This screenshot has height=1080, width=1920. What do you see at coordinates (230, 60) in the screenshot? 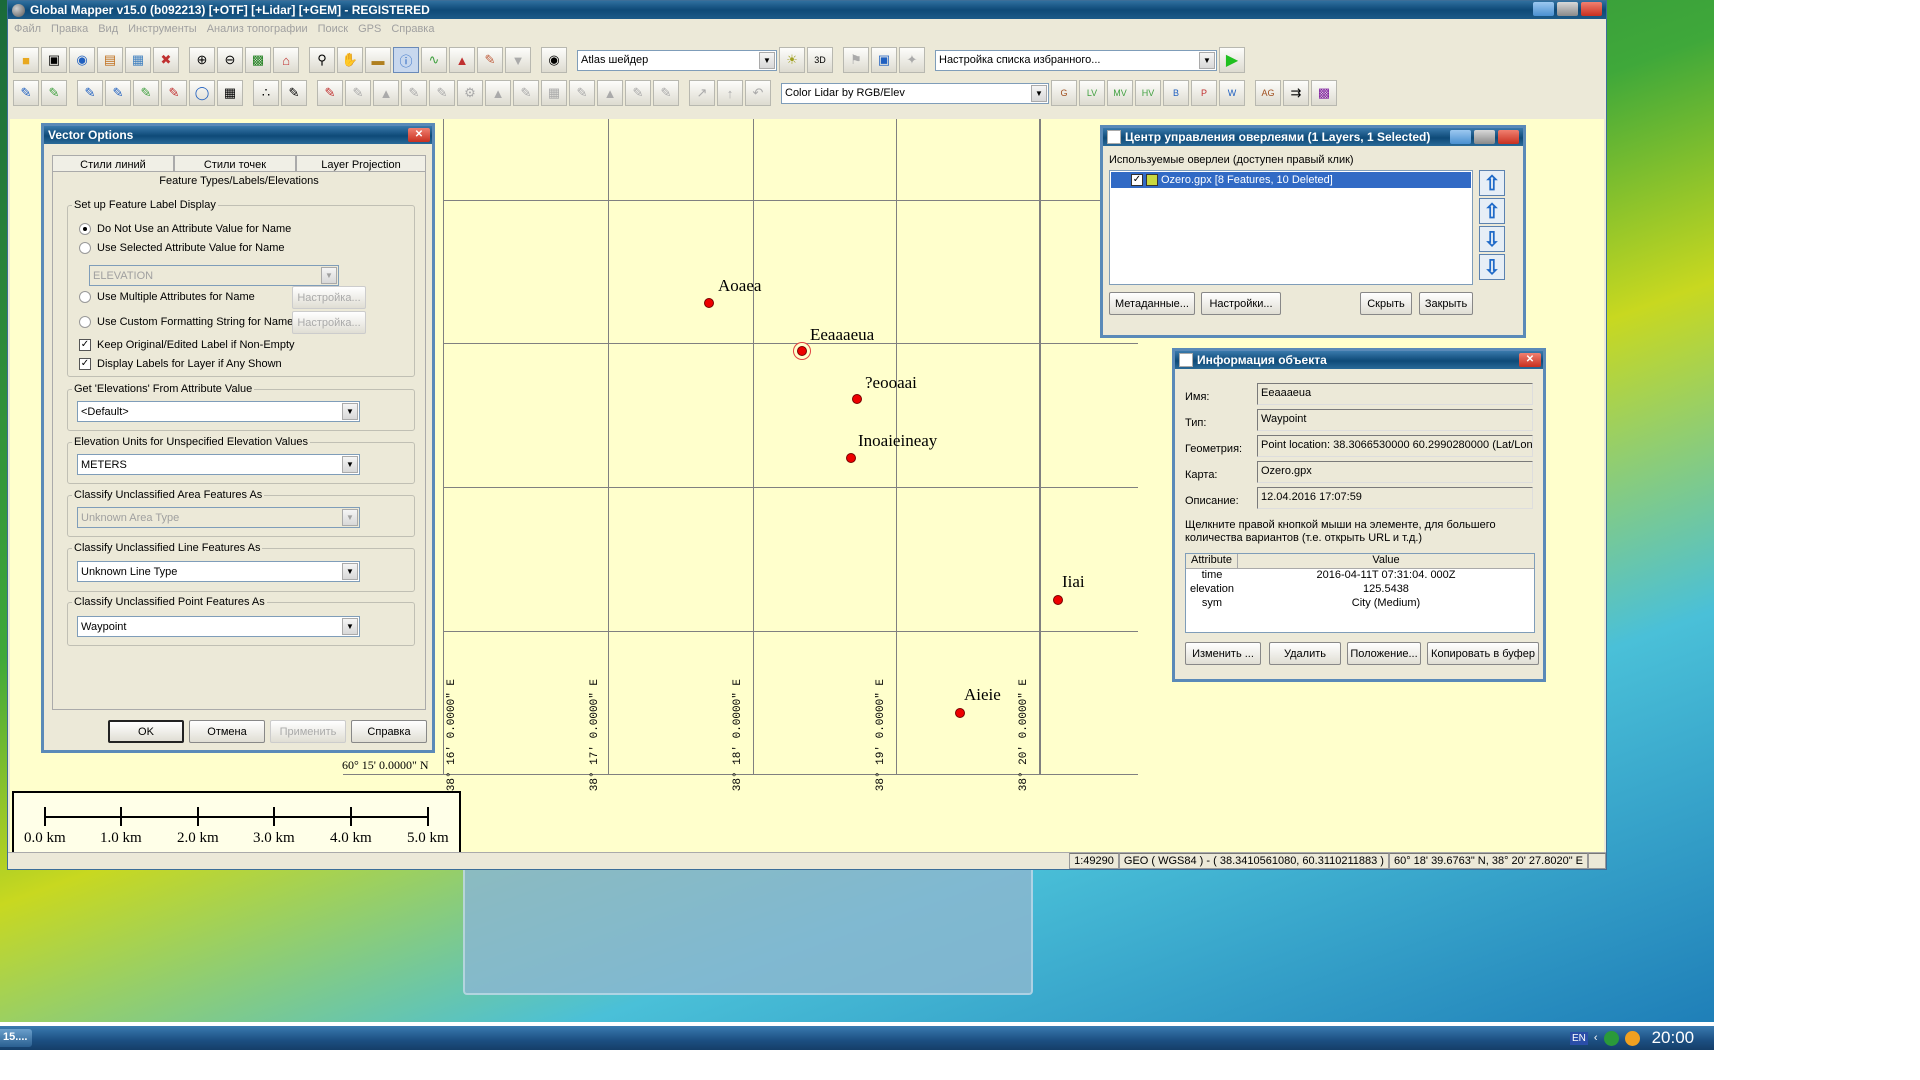
I see `zoom-out-icon: ⊖` at bounding box center [230, 60].